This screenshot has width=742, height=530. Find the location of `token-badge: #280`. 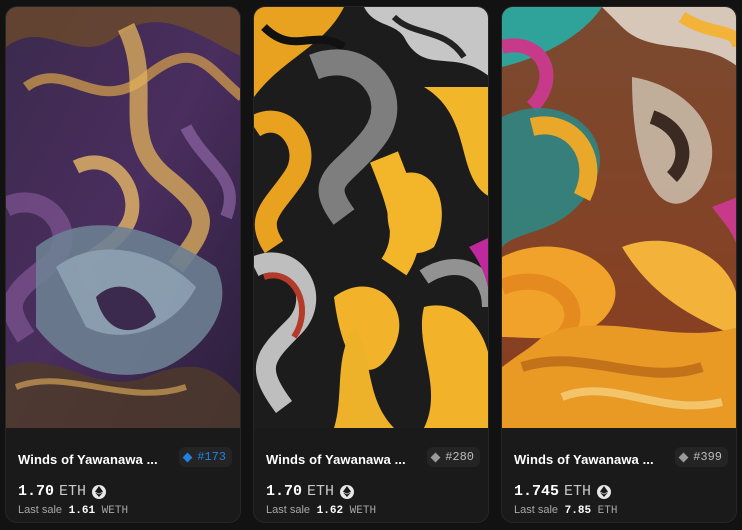

token-badge: #280 is located at coordinates (453, 457).